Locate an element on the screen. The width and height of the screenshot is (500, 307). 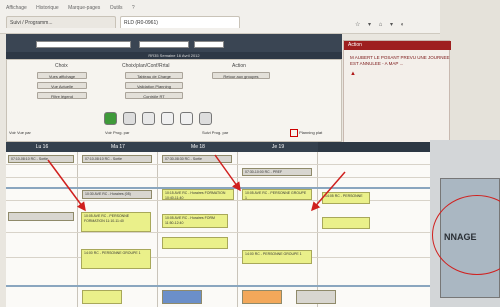
annotation-arrows is located at coordinates (196, 183).